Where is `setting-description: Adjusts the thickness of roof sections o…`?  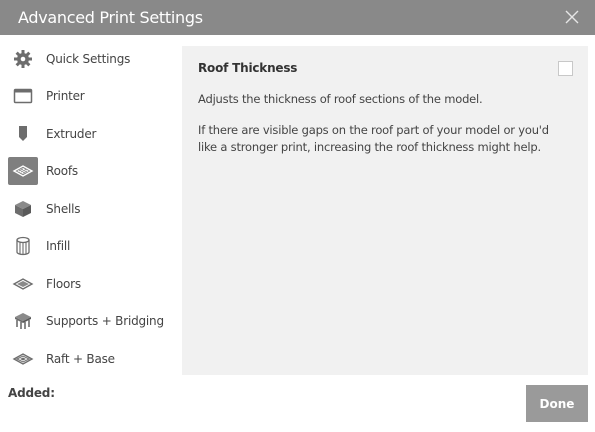 setting-description: Adjusts the thickness of roof sections o… is located at coordinates (340, 99).